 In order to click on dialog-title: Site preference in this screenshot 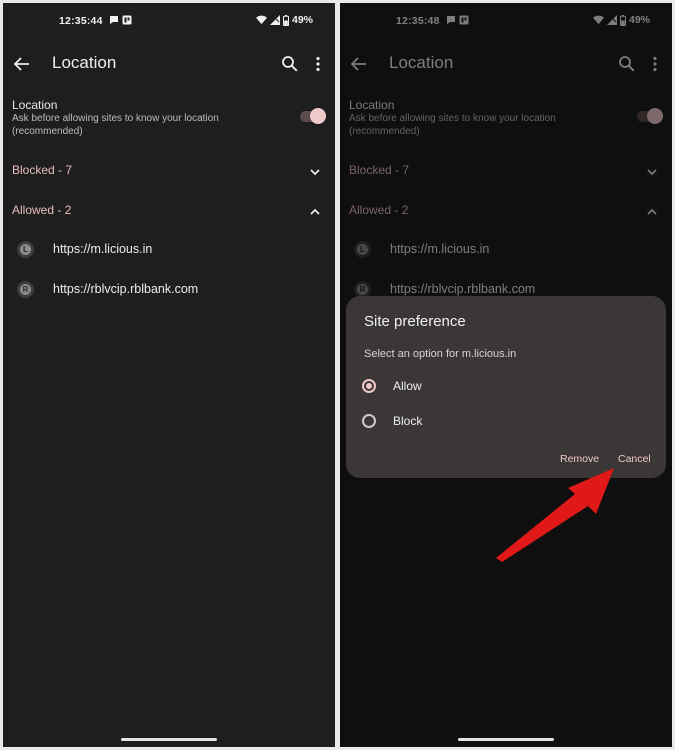, I will do `click(415, 321)`.